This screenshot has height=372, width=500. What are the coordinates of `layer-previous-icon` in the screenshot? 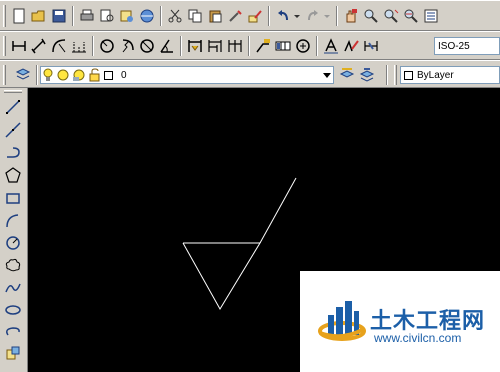 It's located at (367, 74).